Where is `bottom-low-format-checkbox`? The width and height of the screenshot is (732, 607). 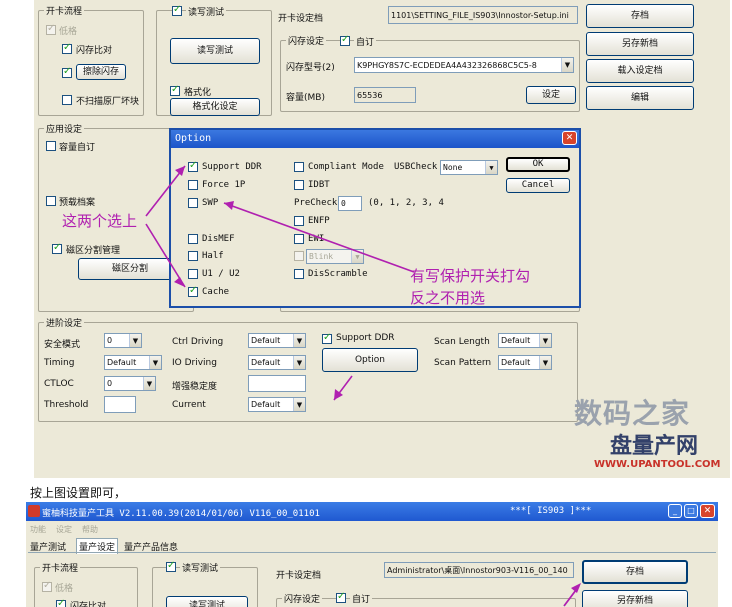
bottom-low-format-checkbox is located at coordinates (47, 586).